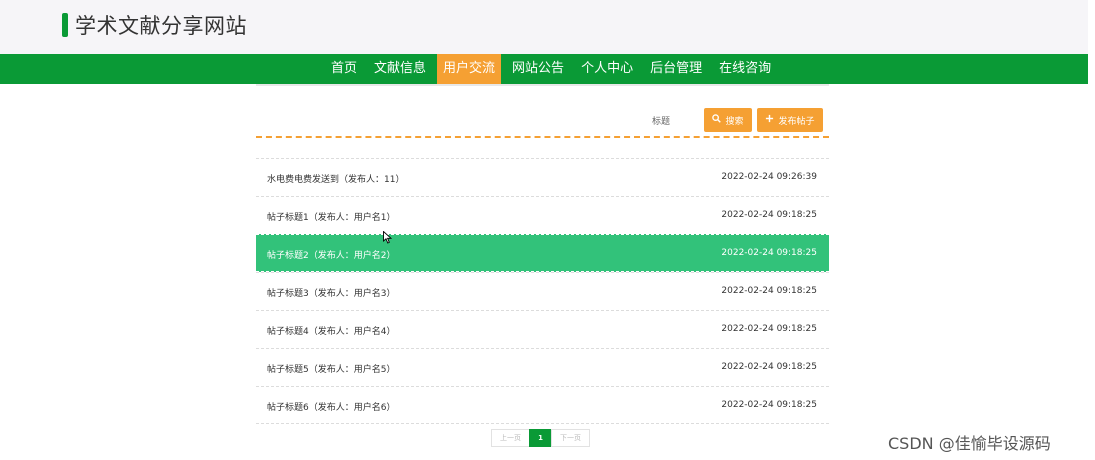 Image resolution: width=1095 pixels, height=460 pixels. I want to click on toolbar-divider, so click(542, 137).